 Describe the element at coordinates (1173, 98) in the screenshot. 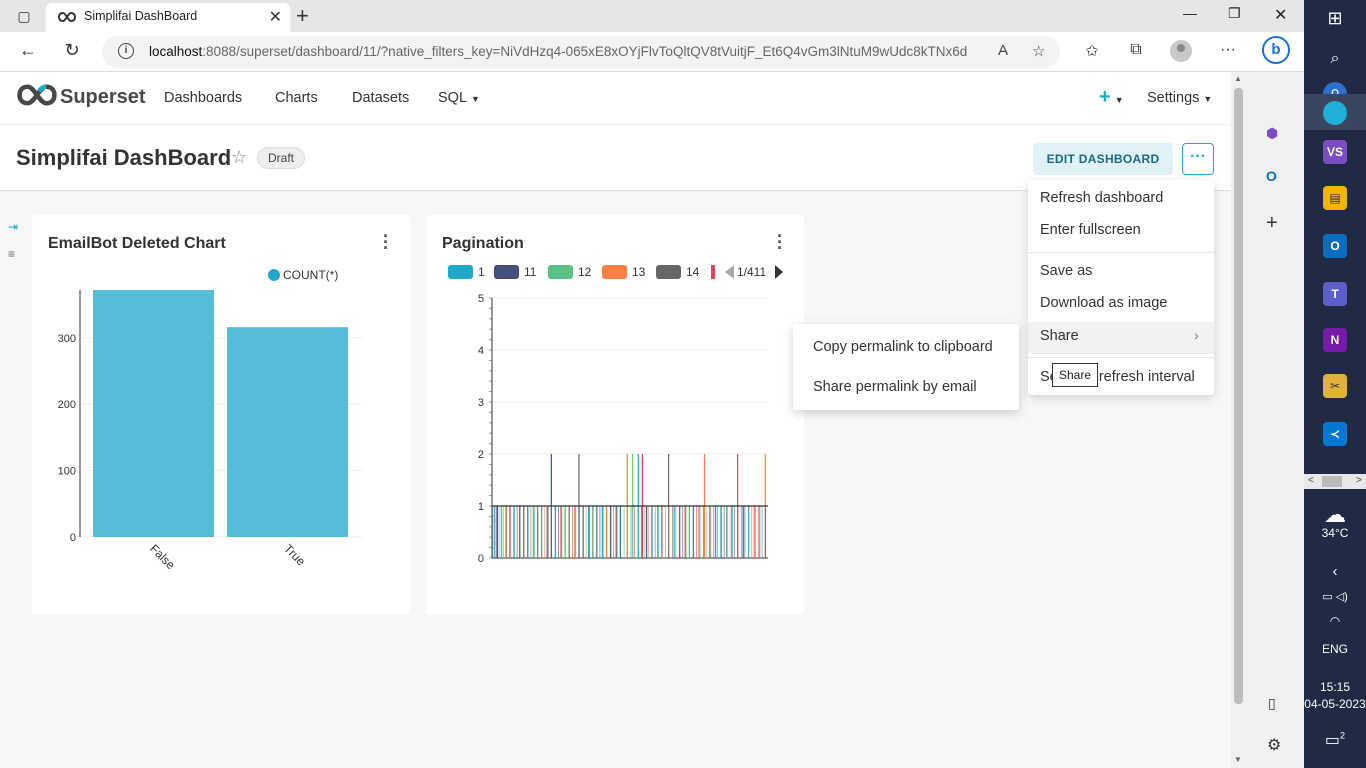

I see `settings-label: Settings` at that location.